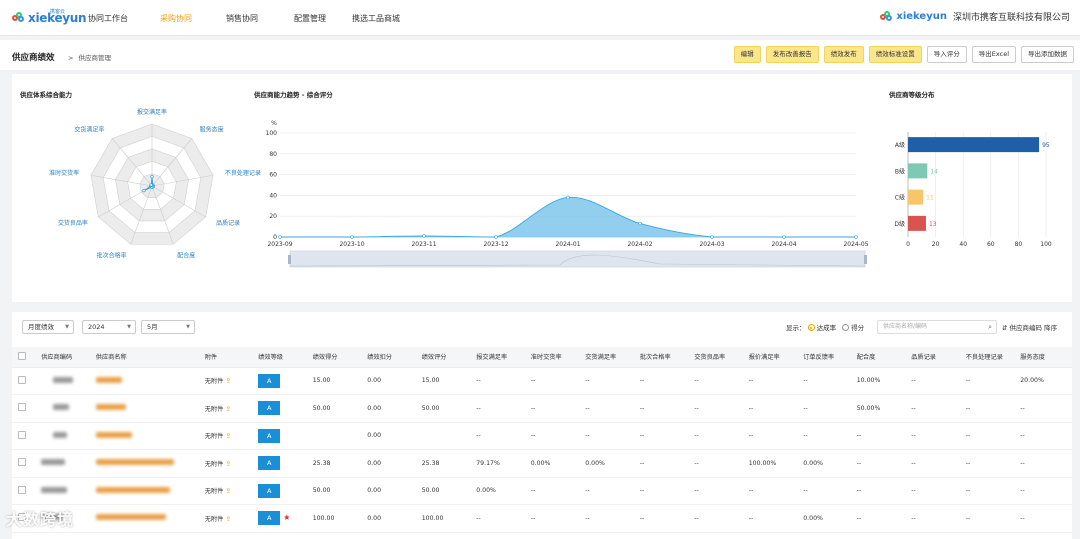 The width and height of the screenshot is (1080, 539). What do you see at coordinates (773, 357) in the screenshot?
I see `column-header: 报价满足率` at bounding box center [773, 357].